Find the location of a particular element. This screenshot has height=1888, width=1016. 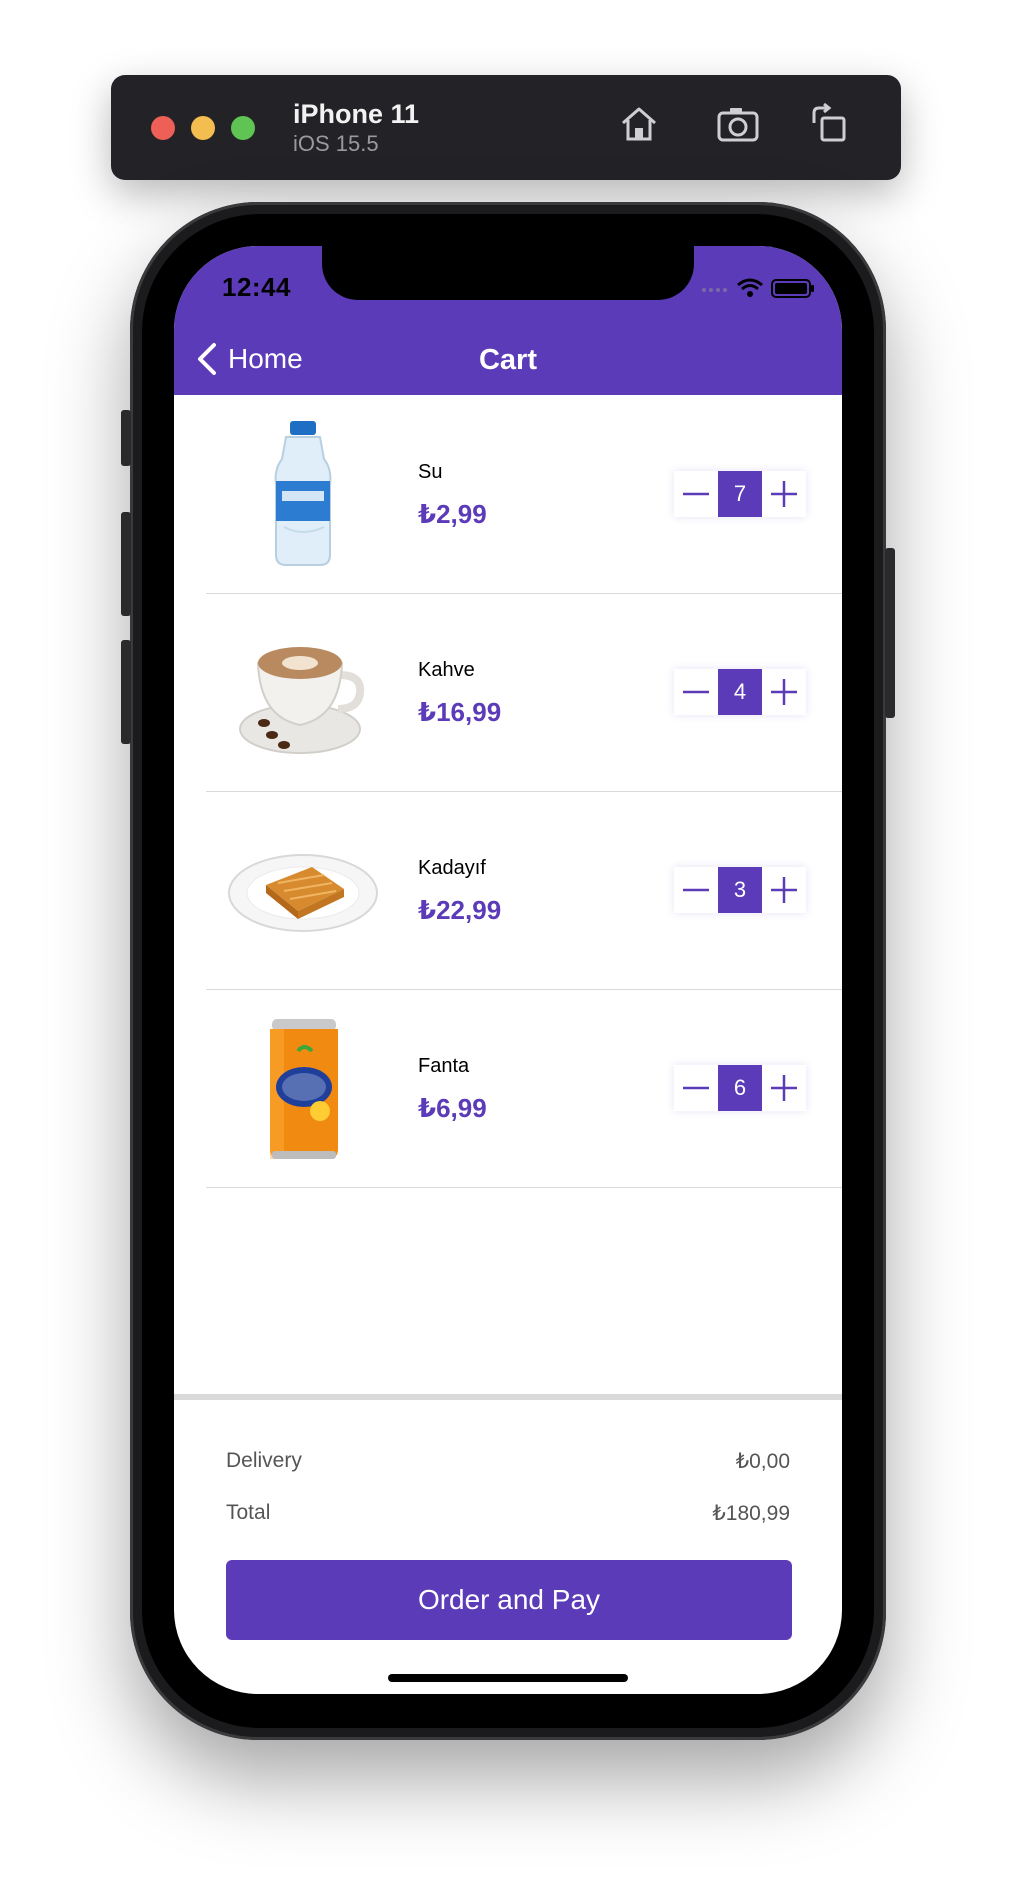

power-button is located at coordinates (890, 633).